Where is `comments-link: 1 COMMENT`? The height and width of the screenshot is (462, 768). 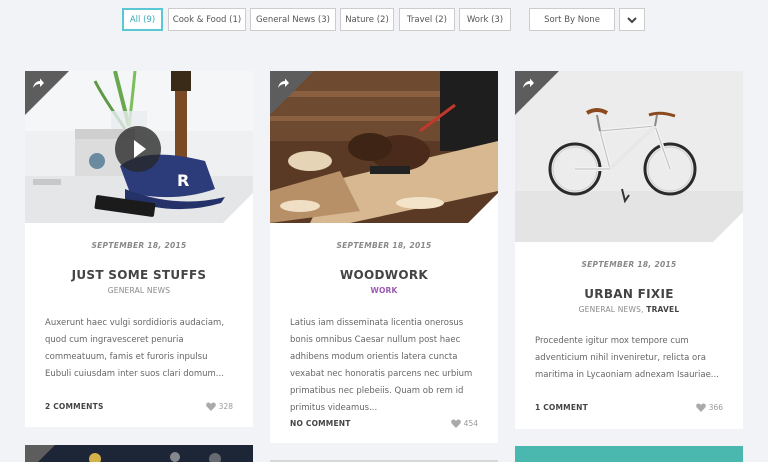
comments-link: 1 COMMENT is located at coordinates (561, 407).